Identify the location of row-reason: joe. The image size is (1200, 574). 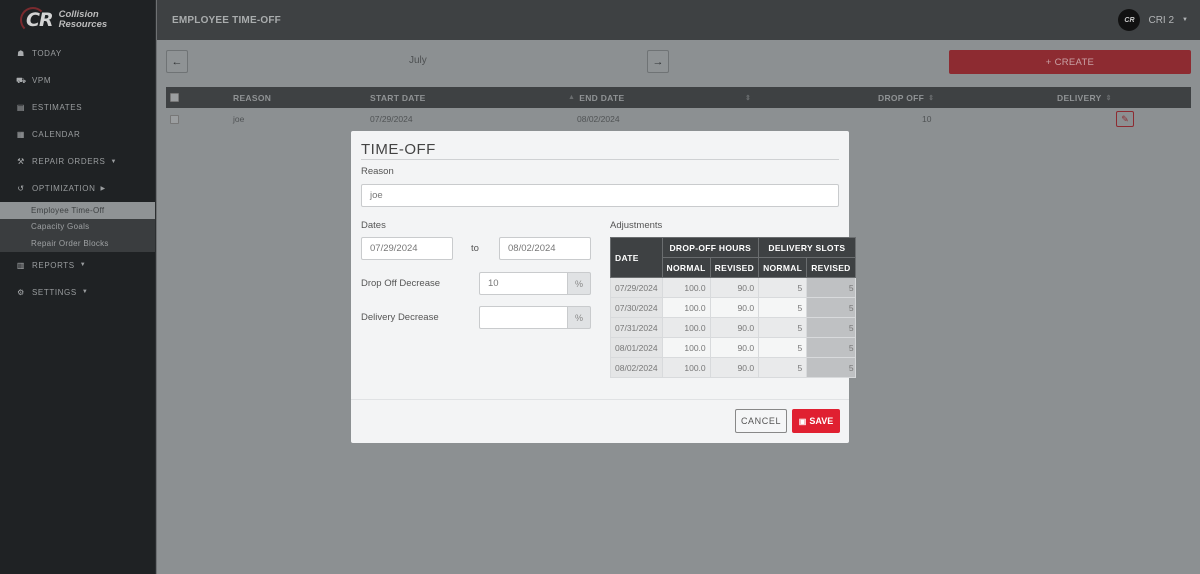
(239, 119).